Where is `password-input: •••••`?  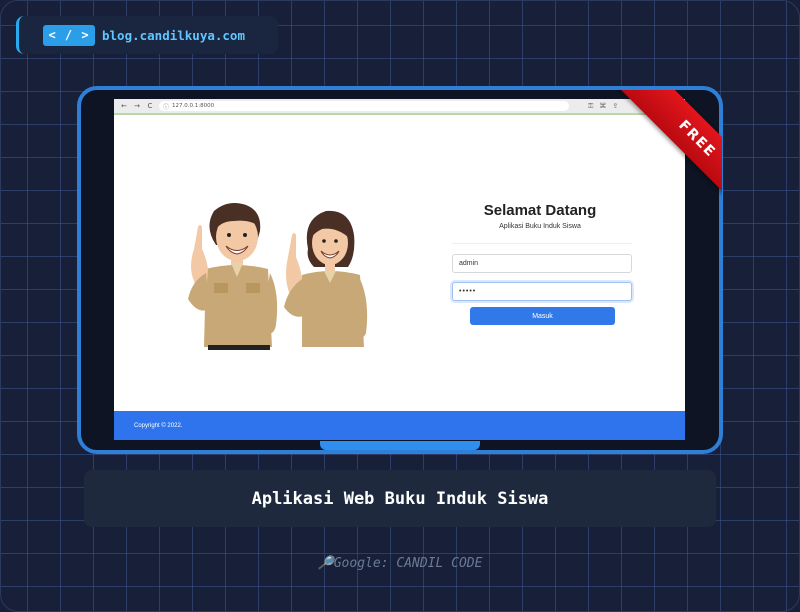
password-input: ••••• is located at coordinates (542, 291).